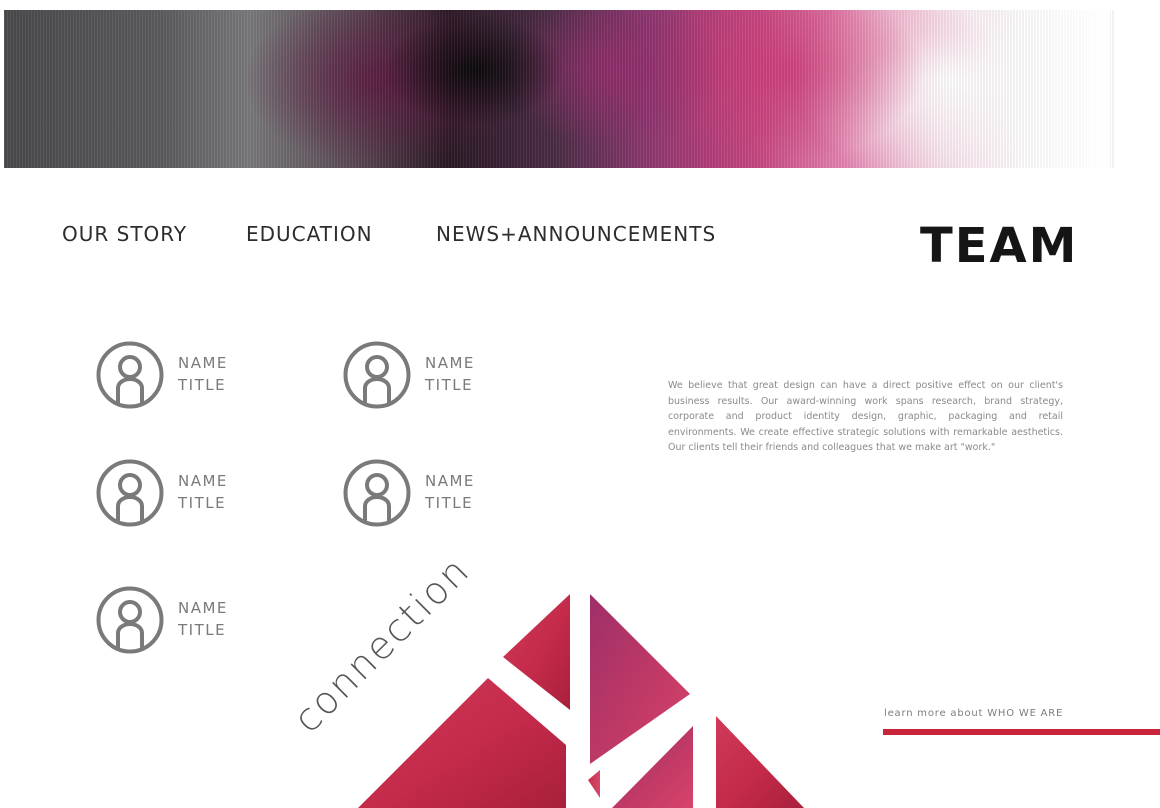 This screenshot has height=808, width=1160. What do you see at coordinates (576, 234) in the screenshot?
I see `nav-news-announcements: NEWS+ANNOUNCEMENTS` at bounding box center [576, 234].